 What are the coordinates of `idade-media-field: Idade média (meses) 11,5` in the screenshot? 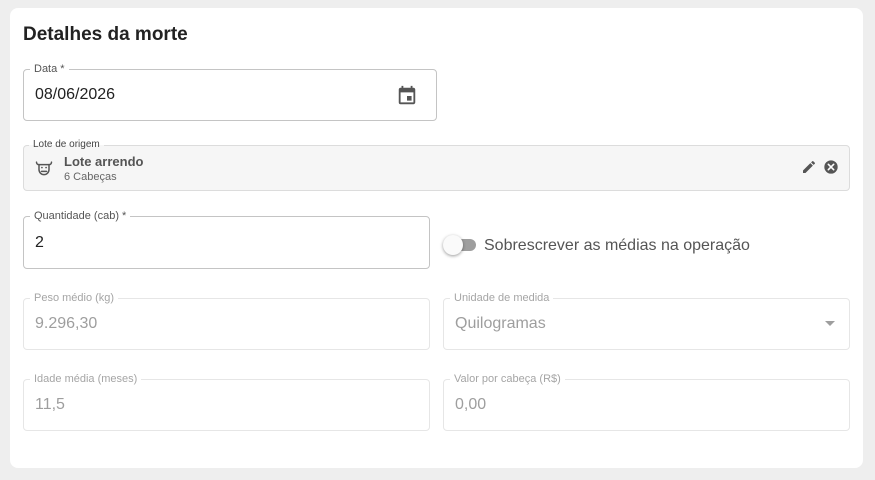 It's located at (226, 401).